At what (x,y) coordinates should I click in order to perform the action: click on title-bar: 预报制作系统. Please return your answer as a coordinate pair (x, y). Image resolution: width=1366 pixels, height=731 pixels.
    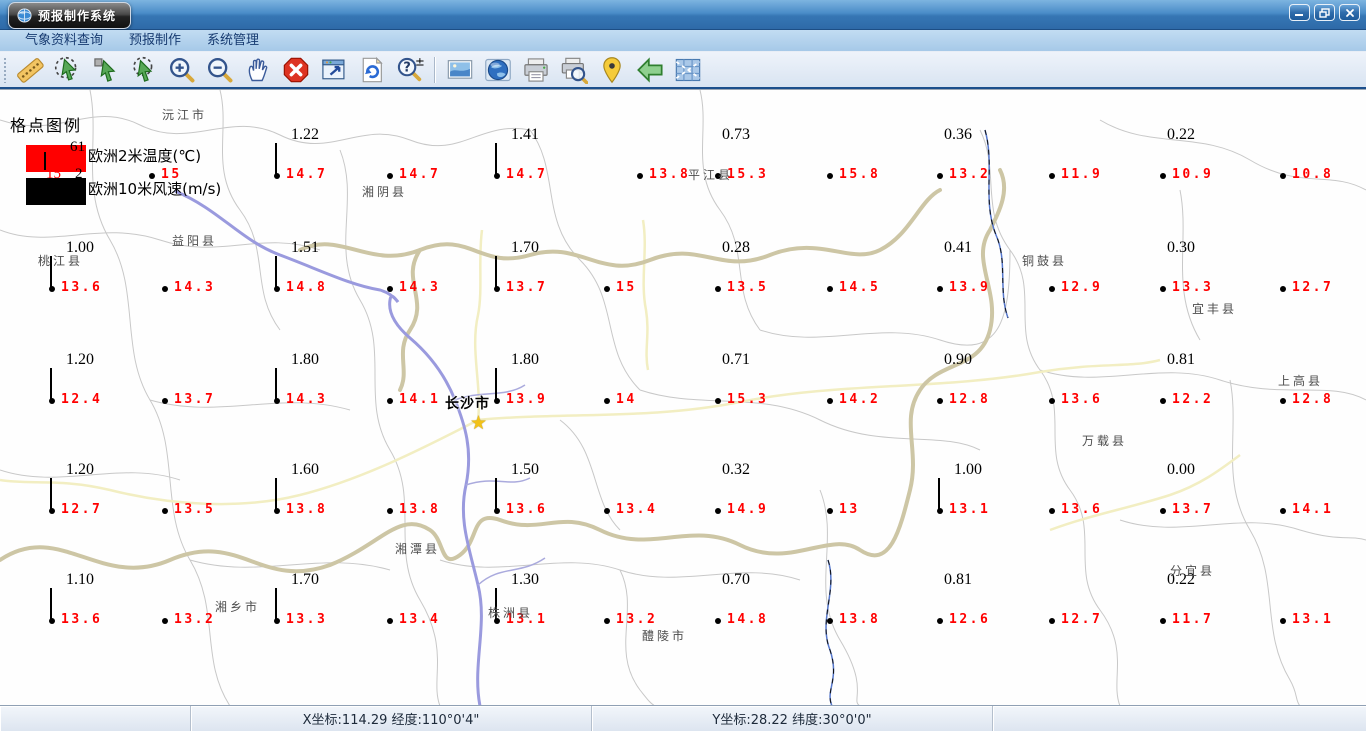
    Looking at the image, I should click on (683, 15).